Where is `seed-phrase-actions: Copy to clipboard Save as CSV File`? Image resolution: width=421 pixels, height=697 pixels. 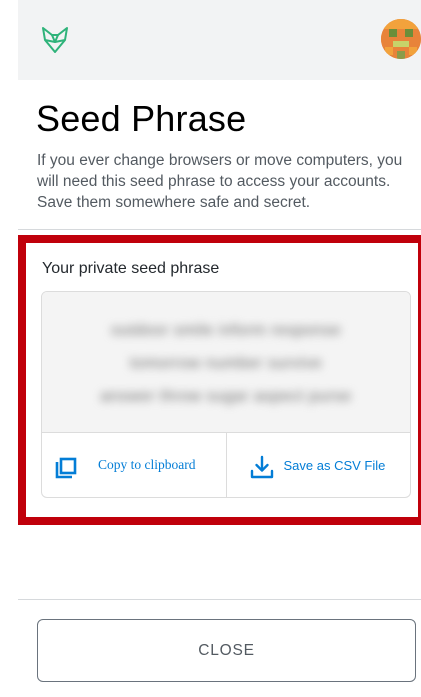 seed-phrase-actions: Copy to clipboard Save as CSV File is located at coordinates (226, 464).